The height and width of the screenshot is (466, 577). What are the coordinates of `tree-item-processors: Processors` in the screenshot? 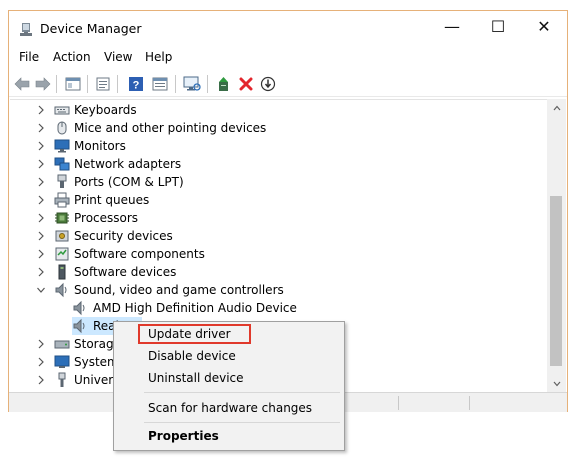 It's located at (278, 218).